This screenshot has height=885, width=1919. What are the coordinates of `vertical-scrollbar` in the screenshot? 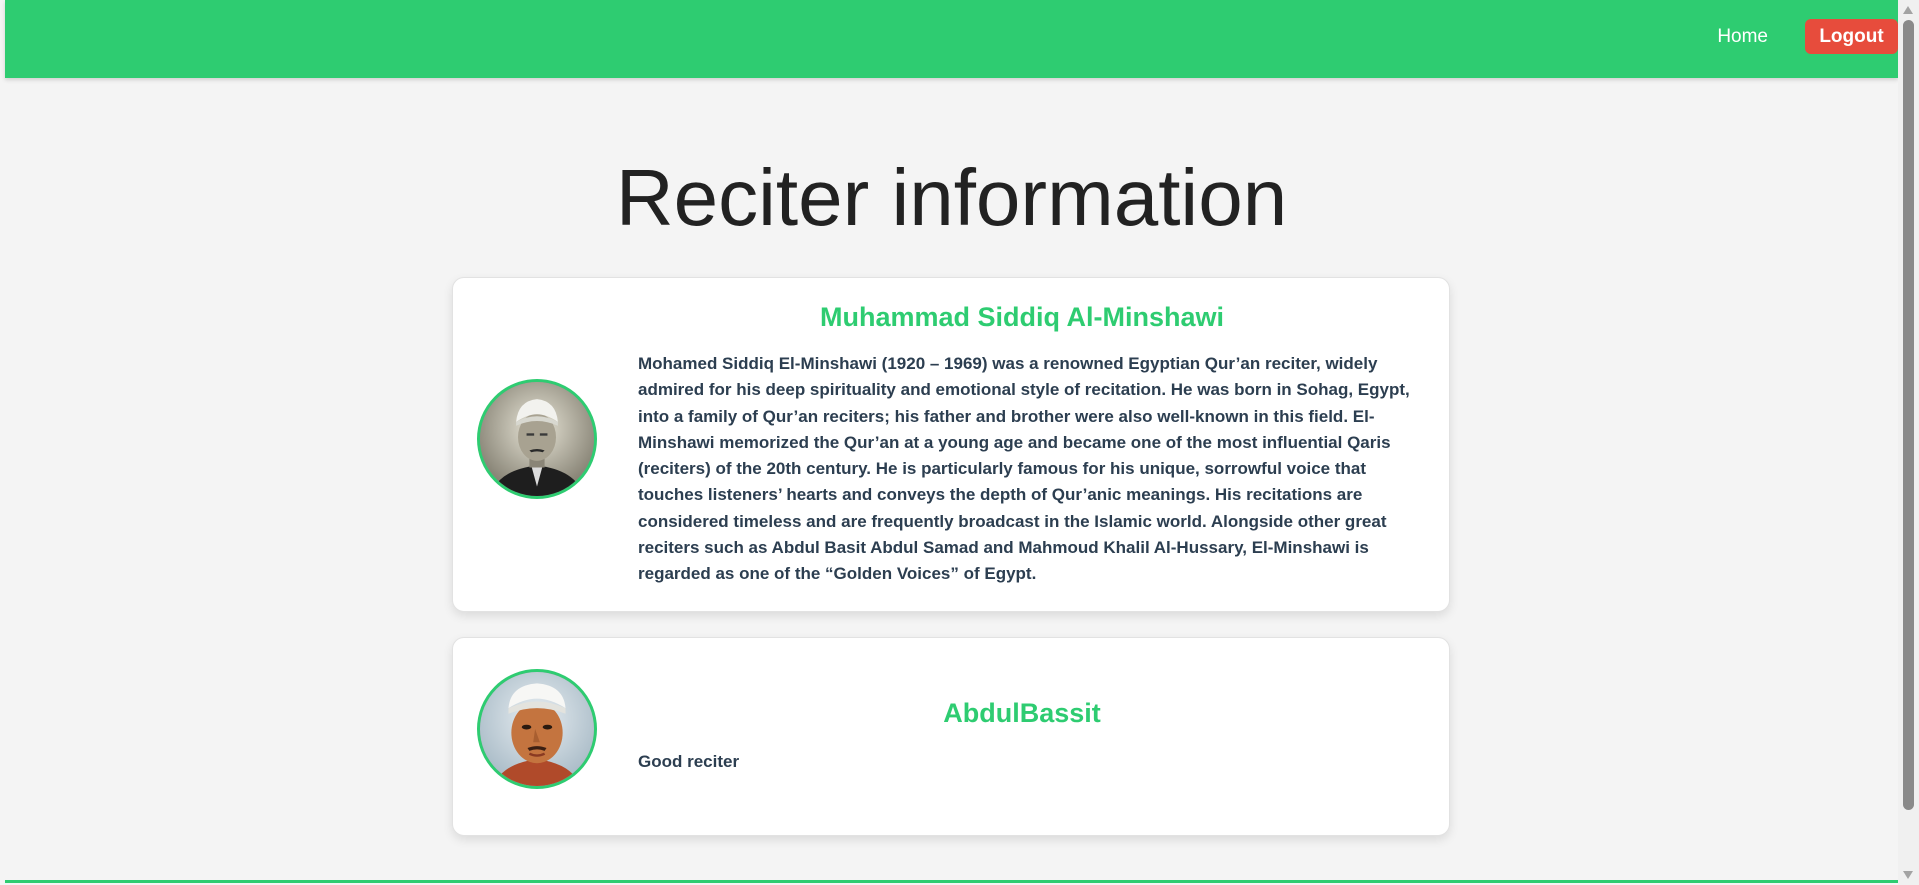 It's located at (1908, 442).